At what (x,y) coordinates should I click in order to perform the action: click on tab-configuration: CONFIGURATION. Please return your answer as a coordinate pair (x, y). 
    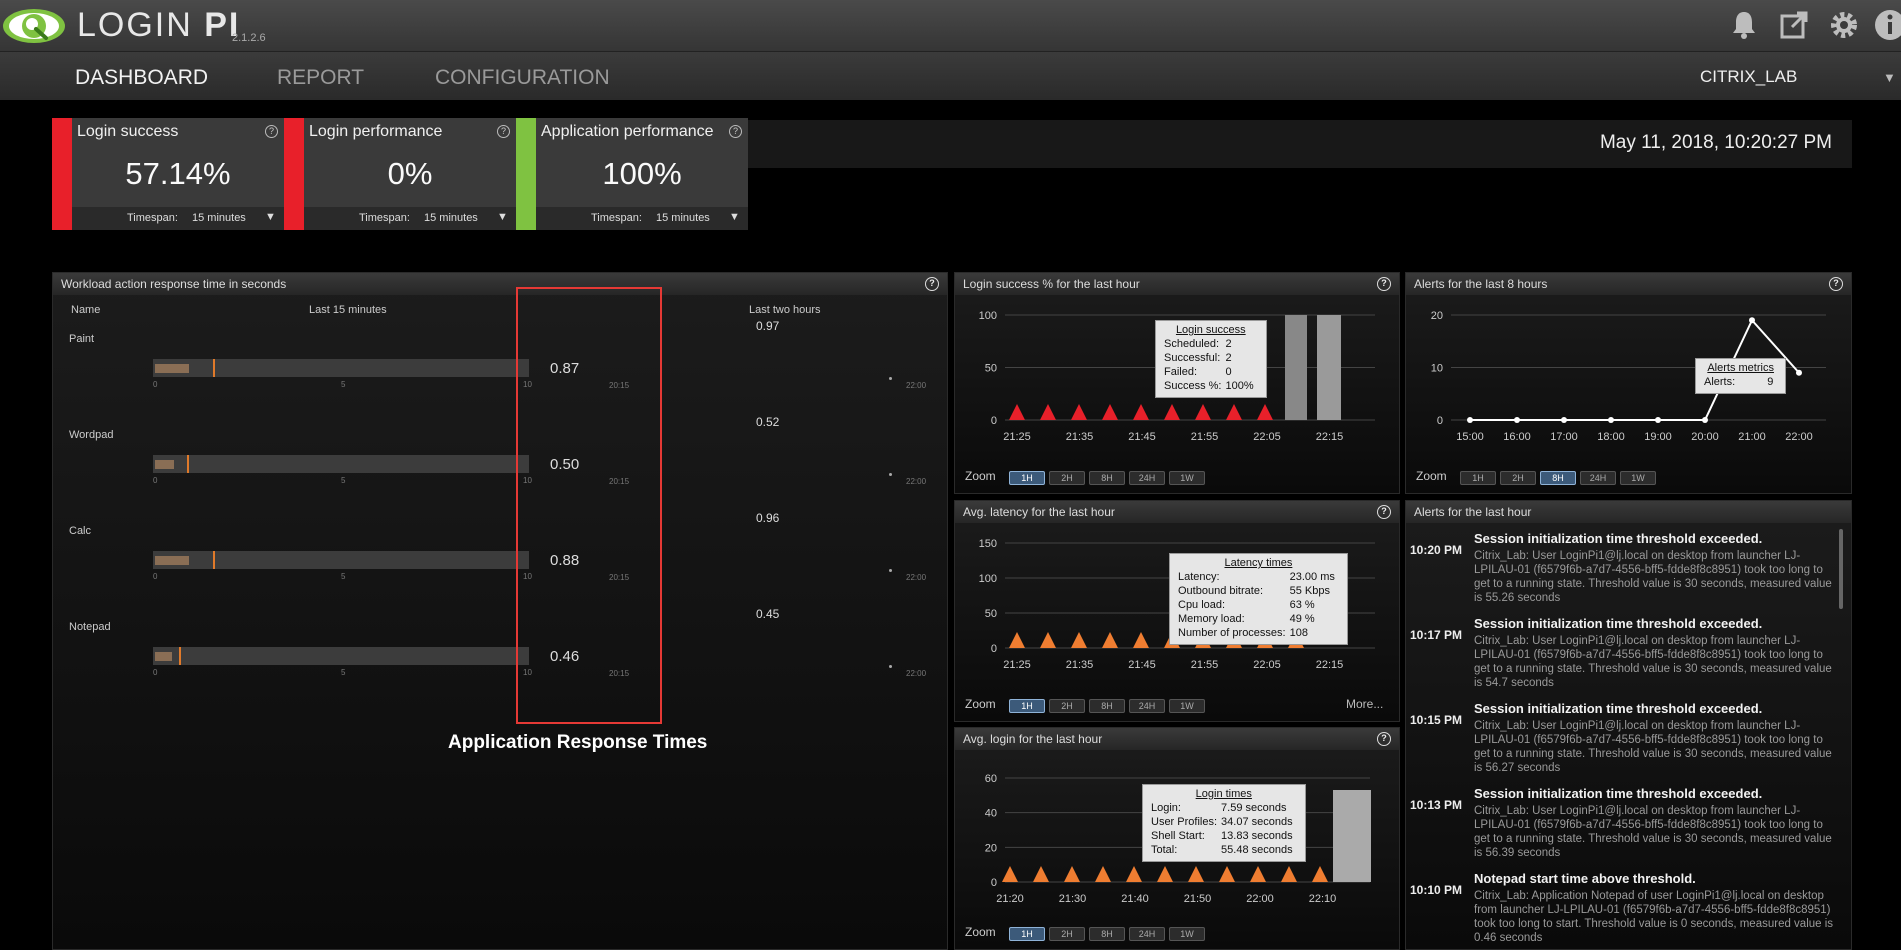
    Looking at the image, I should click on (522, 78).